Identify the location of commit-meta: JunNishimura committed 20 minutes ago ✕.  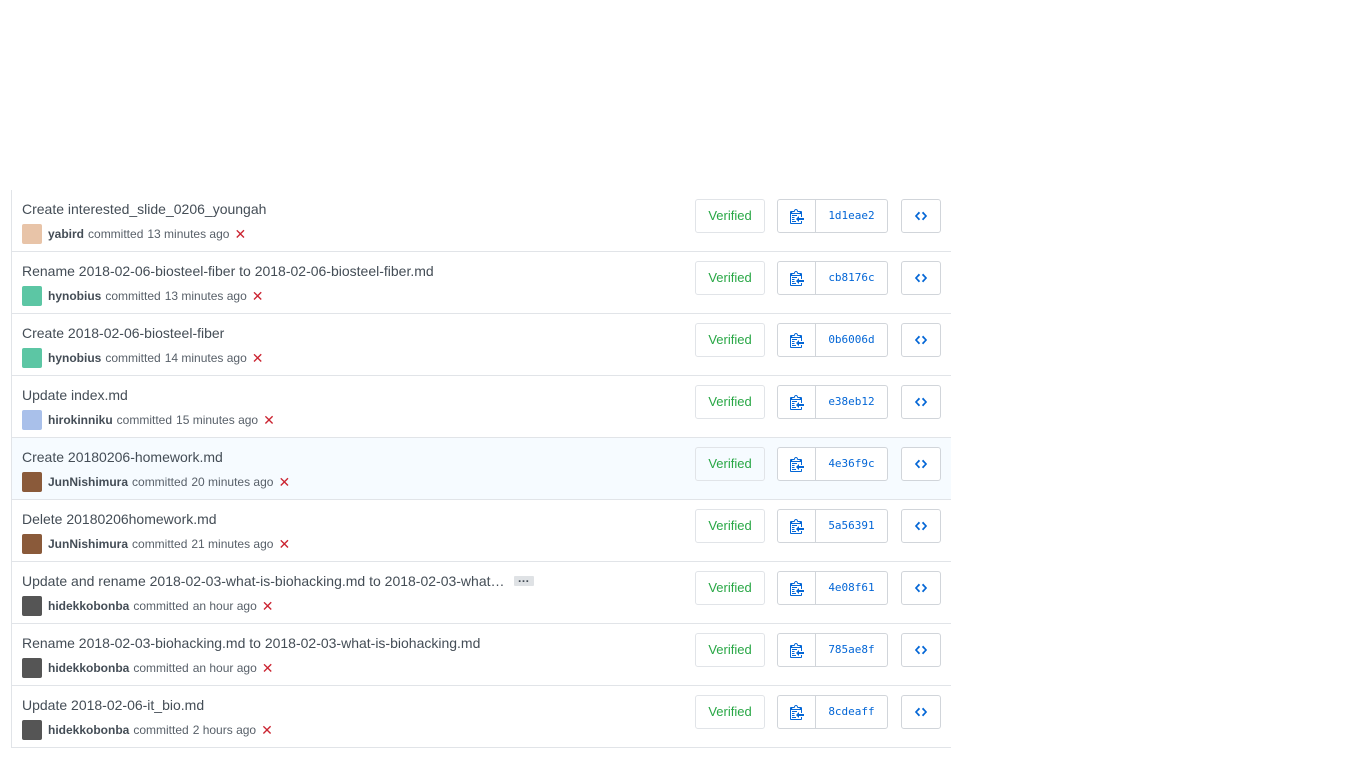
(156, 482).